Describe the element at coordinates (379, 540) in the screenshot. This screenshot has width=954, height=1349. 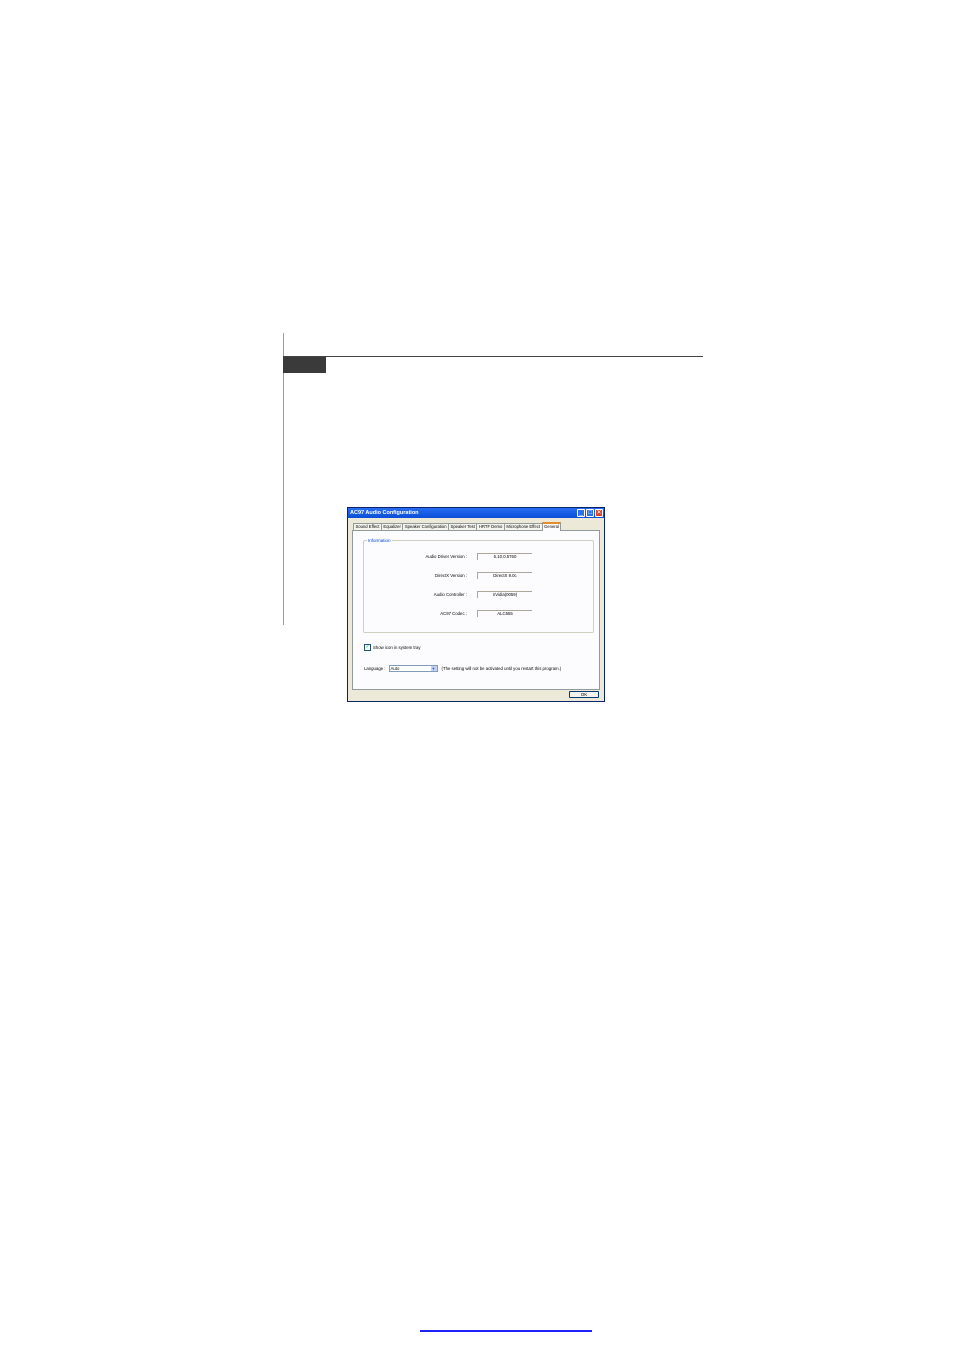
I see `information-group-title: Information` at that location.